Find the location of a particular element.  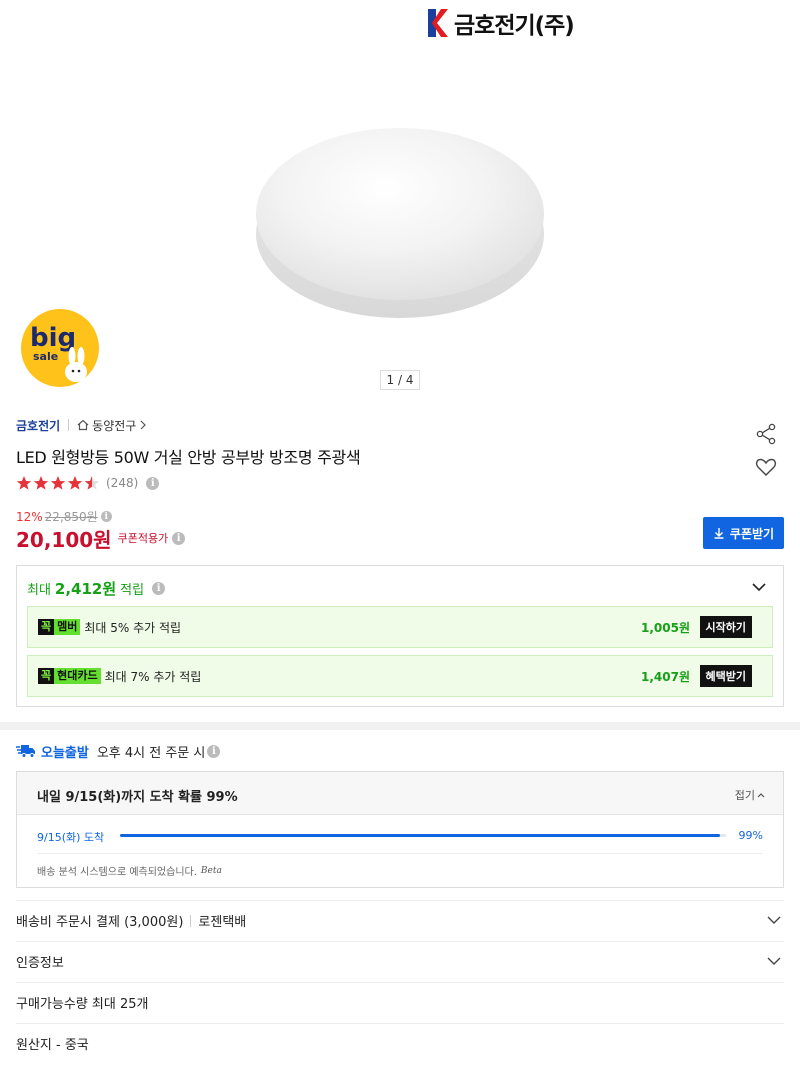

big-sale-badge: big sale is located at coordinates (60, 348).